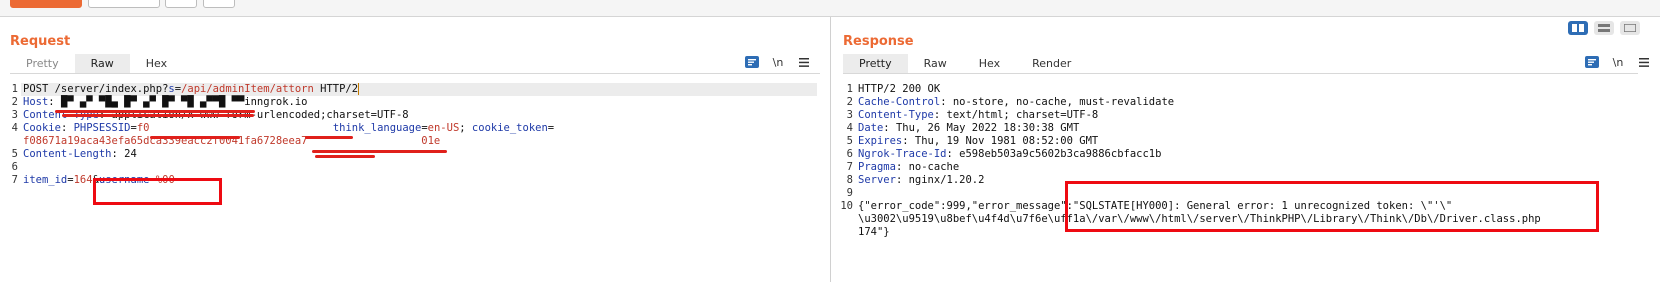 The image size is (1660, 282). Describe the element at coordinates (1630, 28) in the screenshot. I see `layout-tabs-icon` at that location.